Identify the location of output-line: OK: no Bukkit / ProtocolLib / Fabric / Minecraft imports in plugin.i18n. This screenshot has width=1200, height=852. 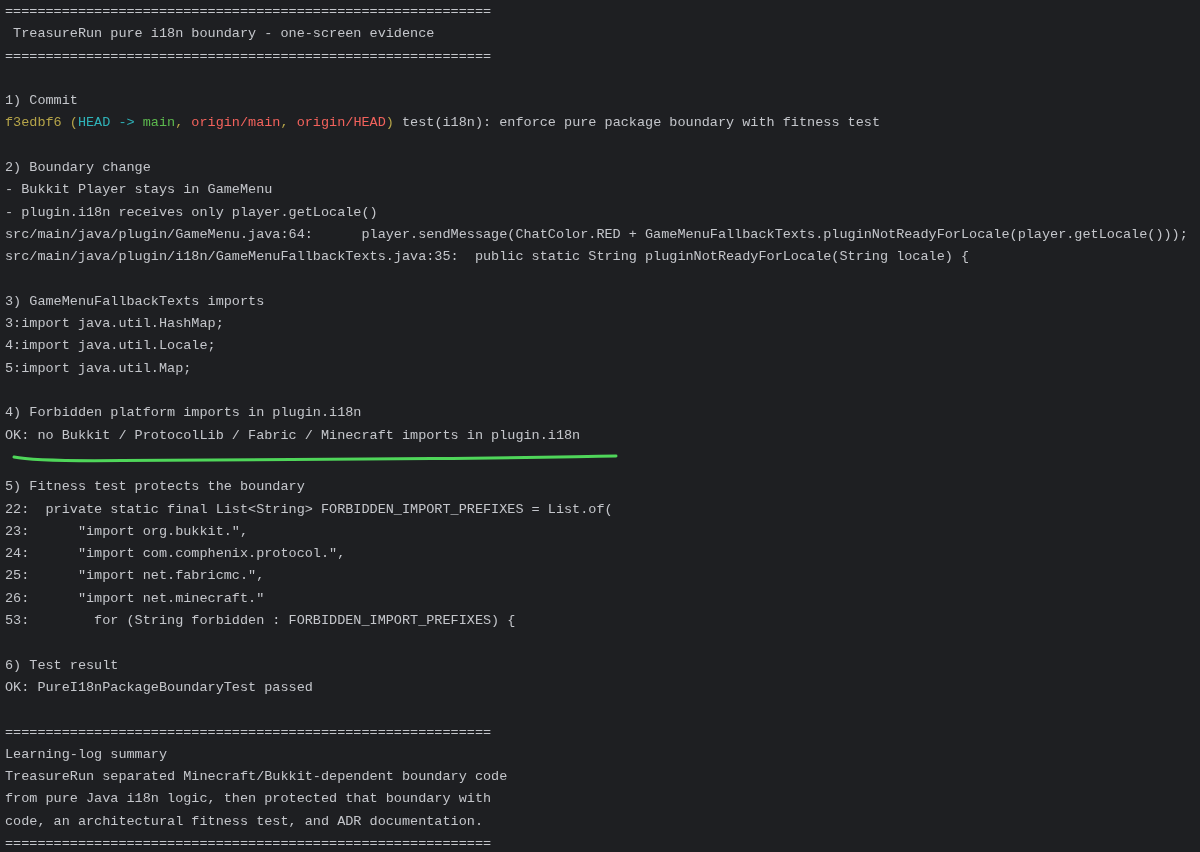
(293, 435).